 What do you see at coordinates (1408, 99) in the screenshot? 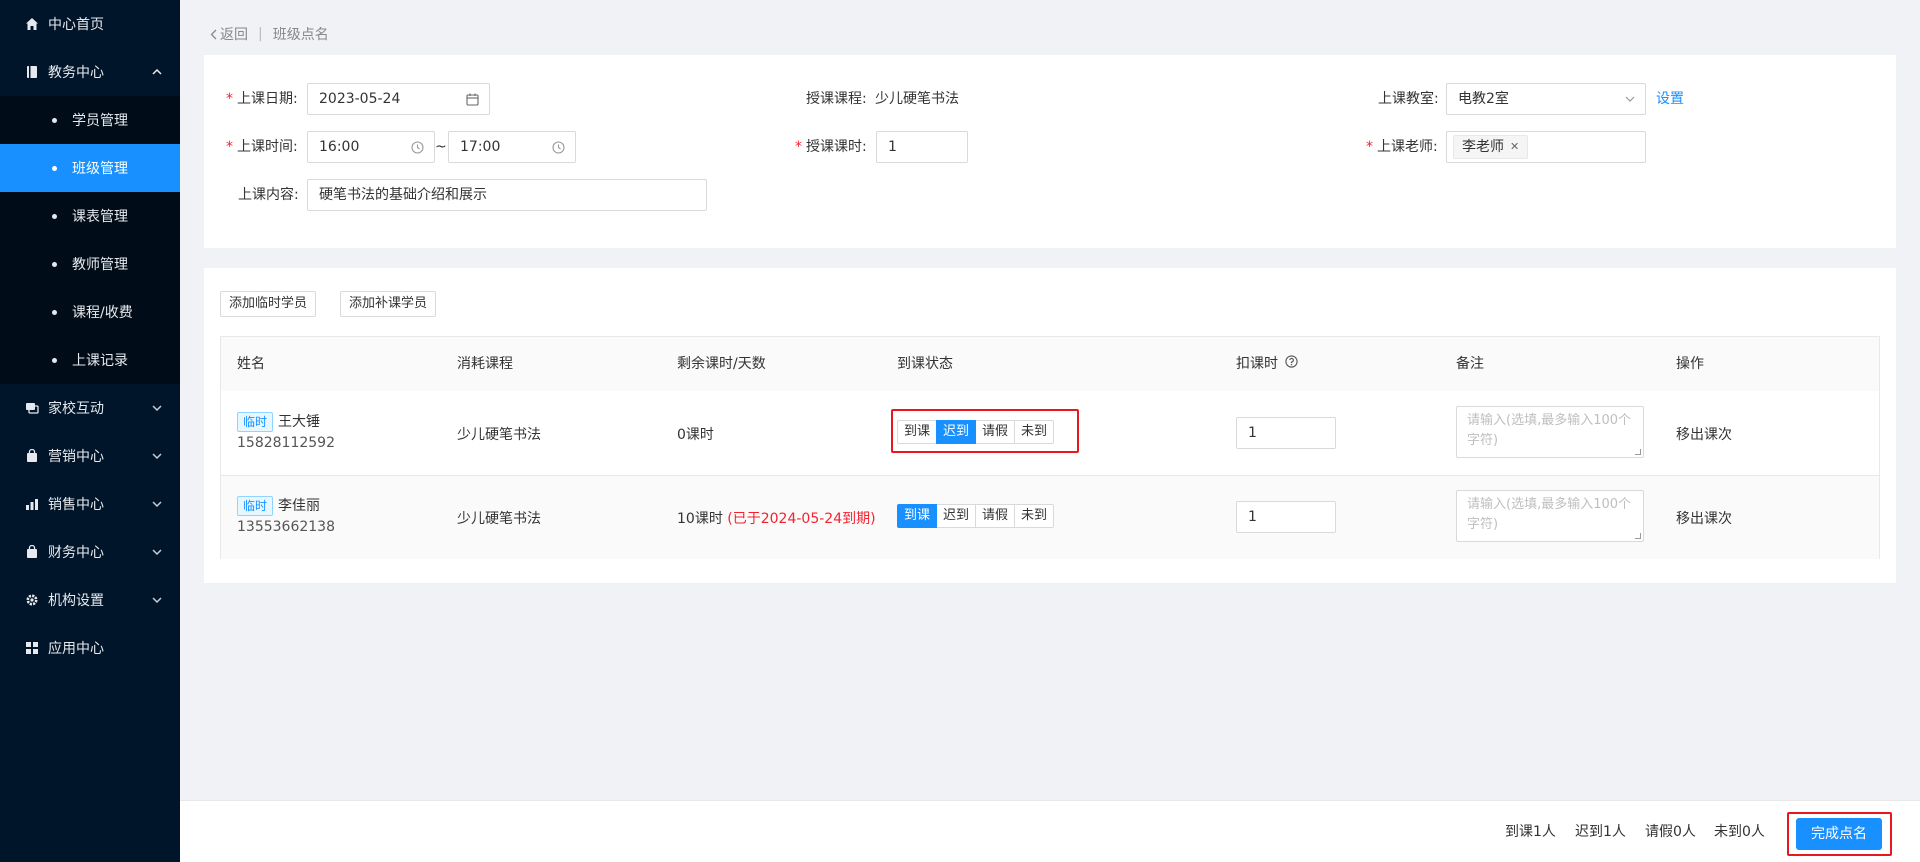
I see `room-label: 上课教室:` at bounding box center [1408, 99].